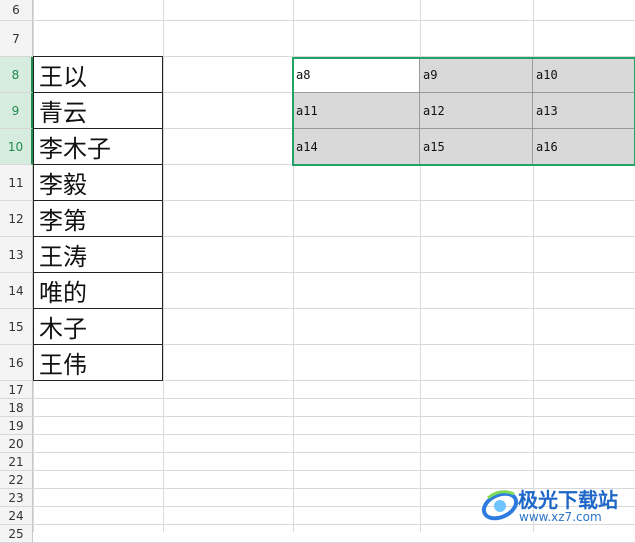 Image resolution: width=635 pixels, height=543 pixels. Describe the element at coordinates (98, 111) in the screenshot. I see `name-cell: 青云` at that location.